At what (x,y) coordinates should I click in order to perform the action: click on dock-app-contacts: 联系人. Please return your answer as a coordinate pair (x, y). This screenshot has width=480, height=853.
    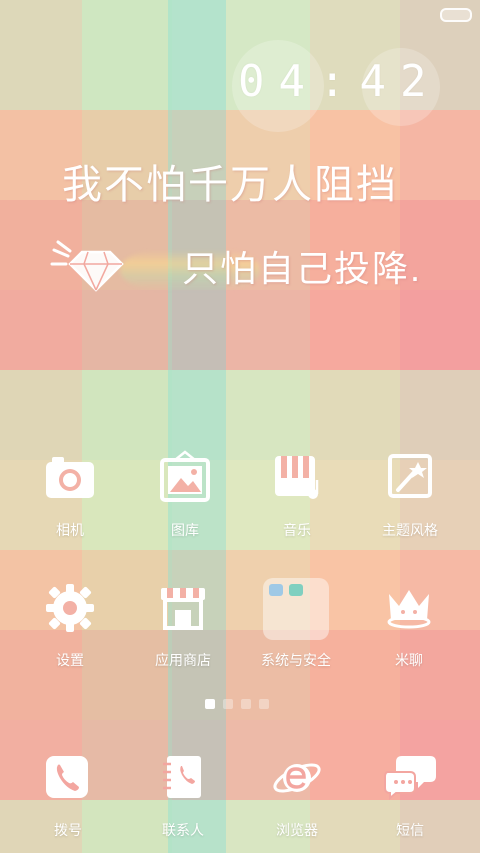
    Looking at the image, I should click on (183, 795).